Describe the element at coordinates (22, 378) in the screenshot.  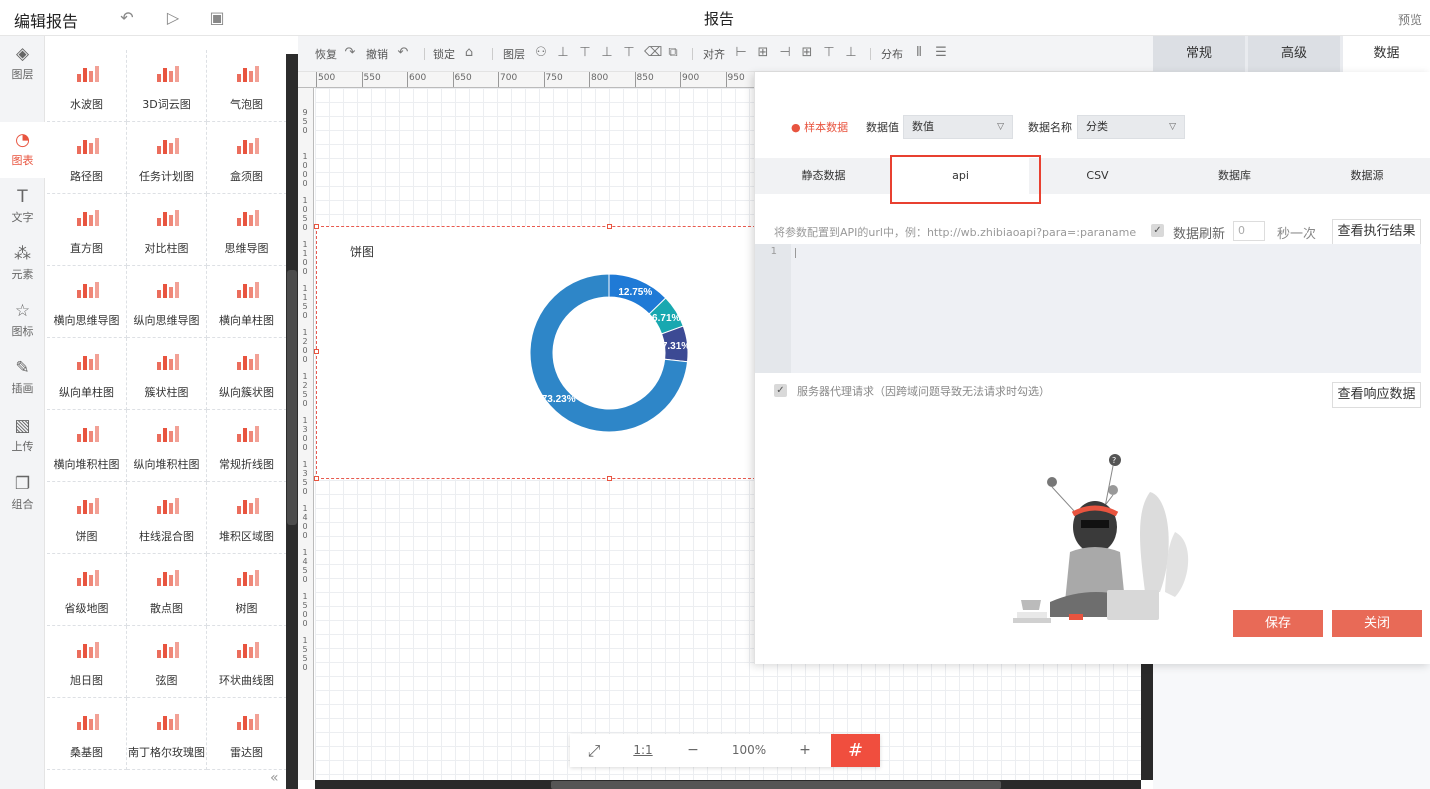
I see `nav-illustrations: ✎ 插画` at that location.